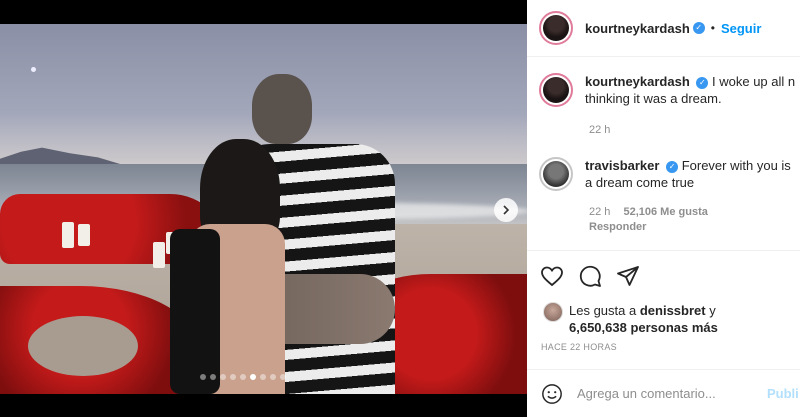  Describe the element at coordinates (230, 266) in the screenshot. I see `woman-figure` at that location.